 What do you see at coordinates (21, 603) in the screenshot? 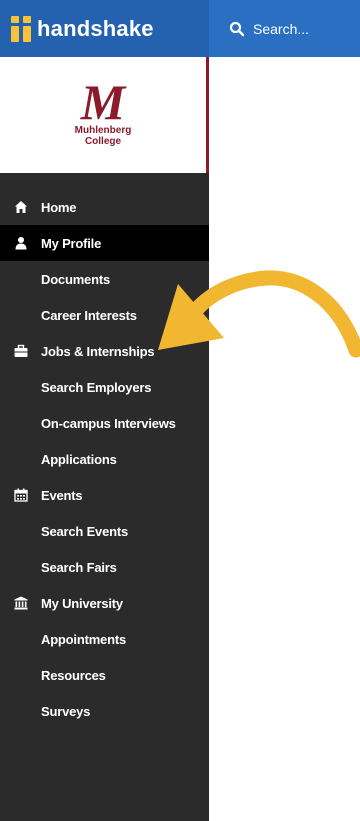
I see `university-icon` at bounding box center [21, 603].